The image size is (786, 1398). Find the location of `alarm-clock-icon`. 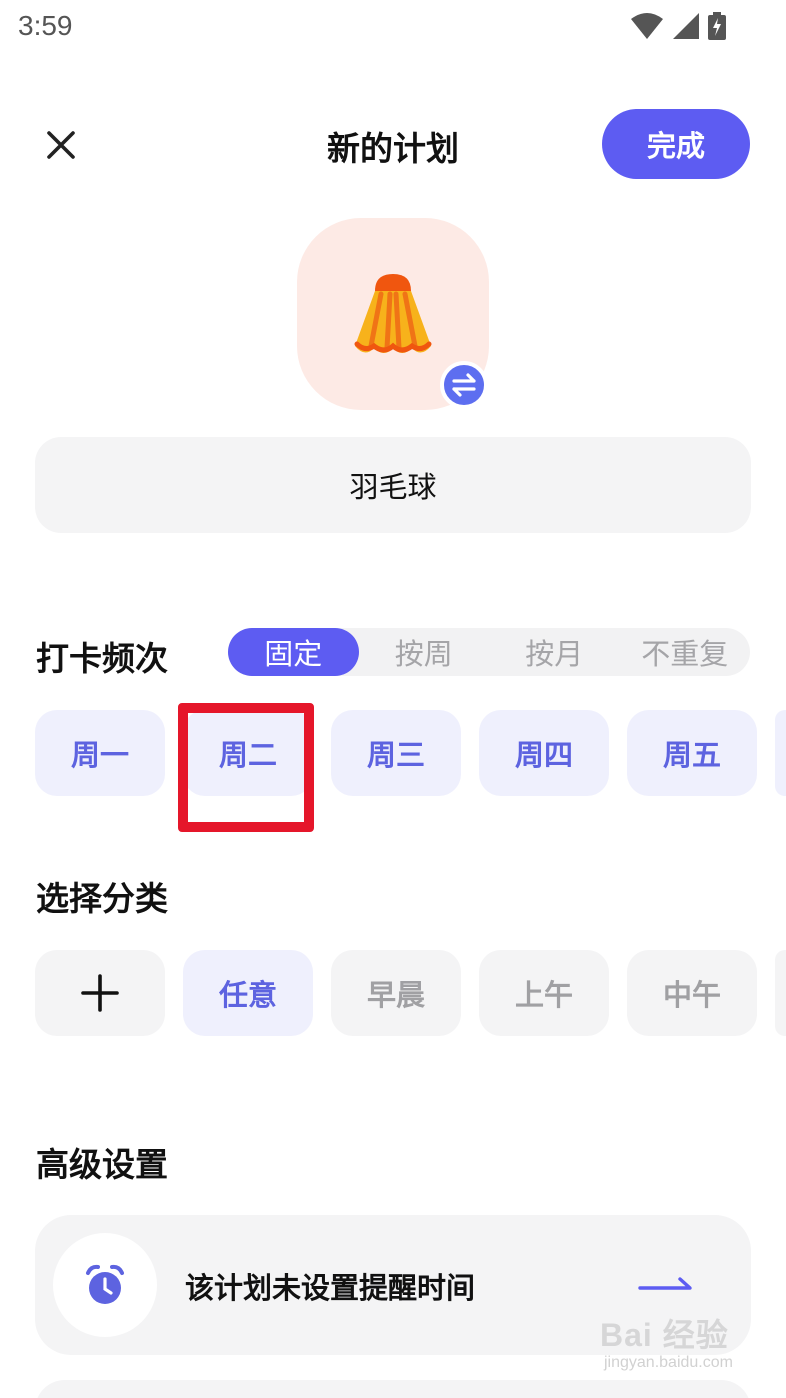

alarm-clock-icon is located at coordinates (105, 1284).